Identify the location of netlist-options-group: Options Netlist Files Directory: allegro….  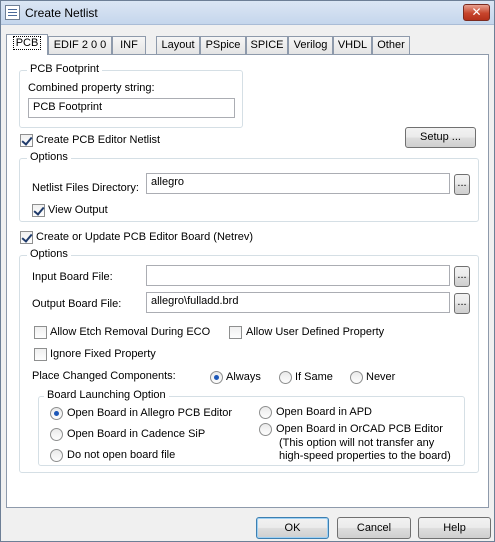
(249, 186).